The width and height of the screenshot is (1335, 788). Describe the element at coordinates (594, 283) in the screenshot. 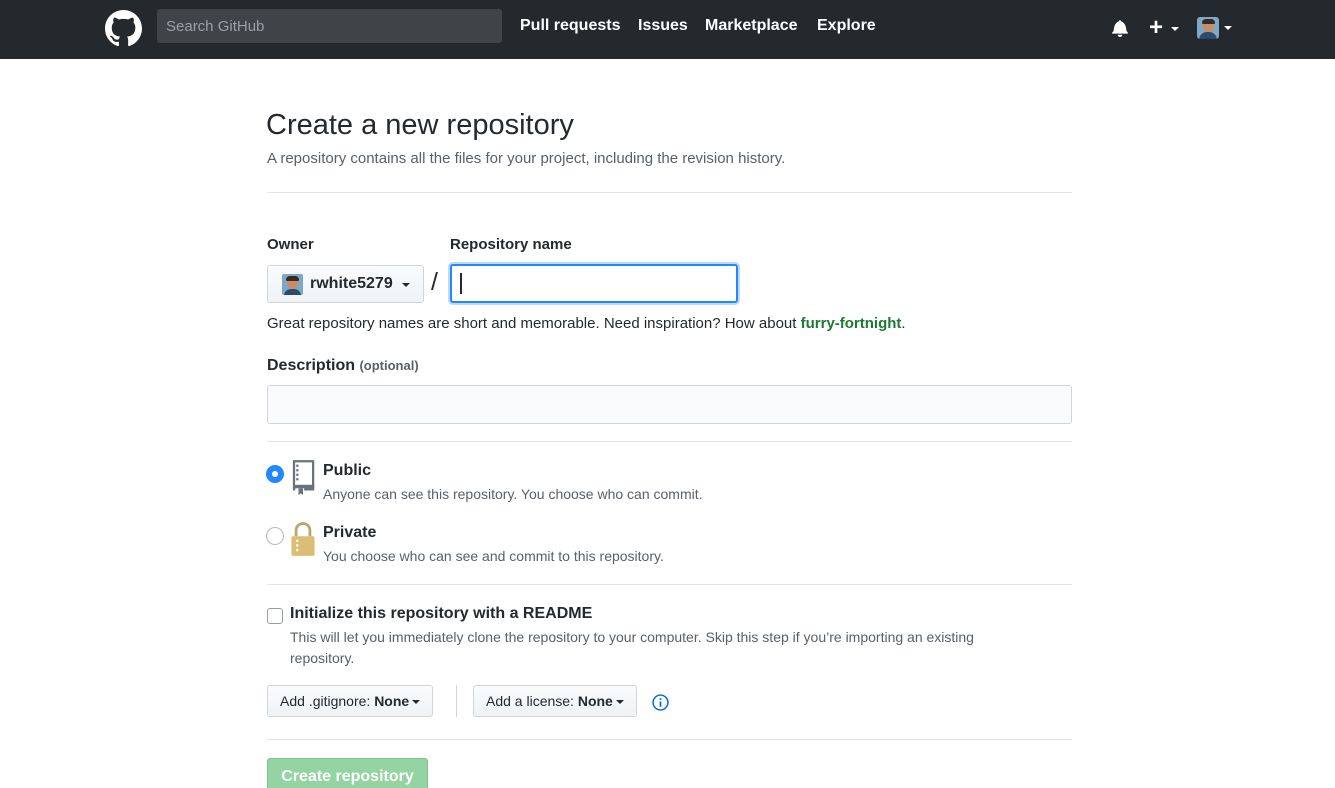

I see `repo-name-input` at that location.